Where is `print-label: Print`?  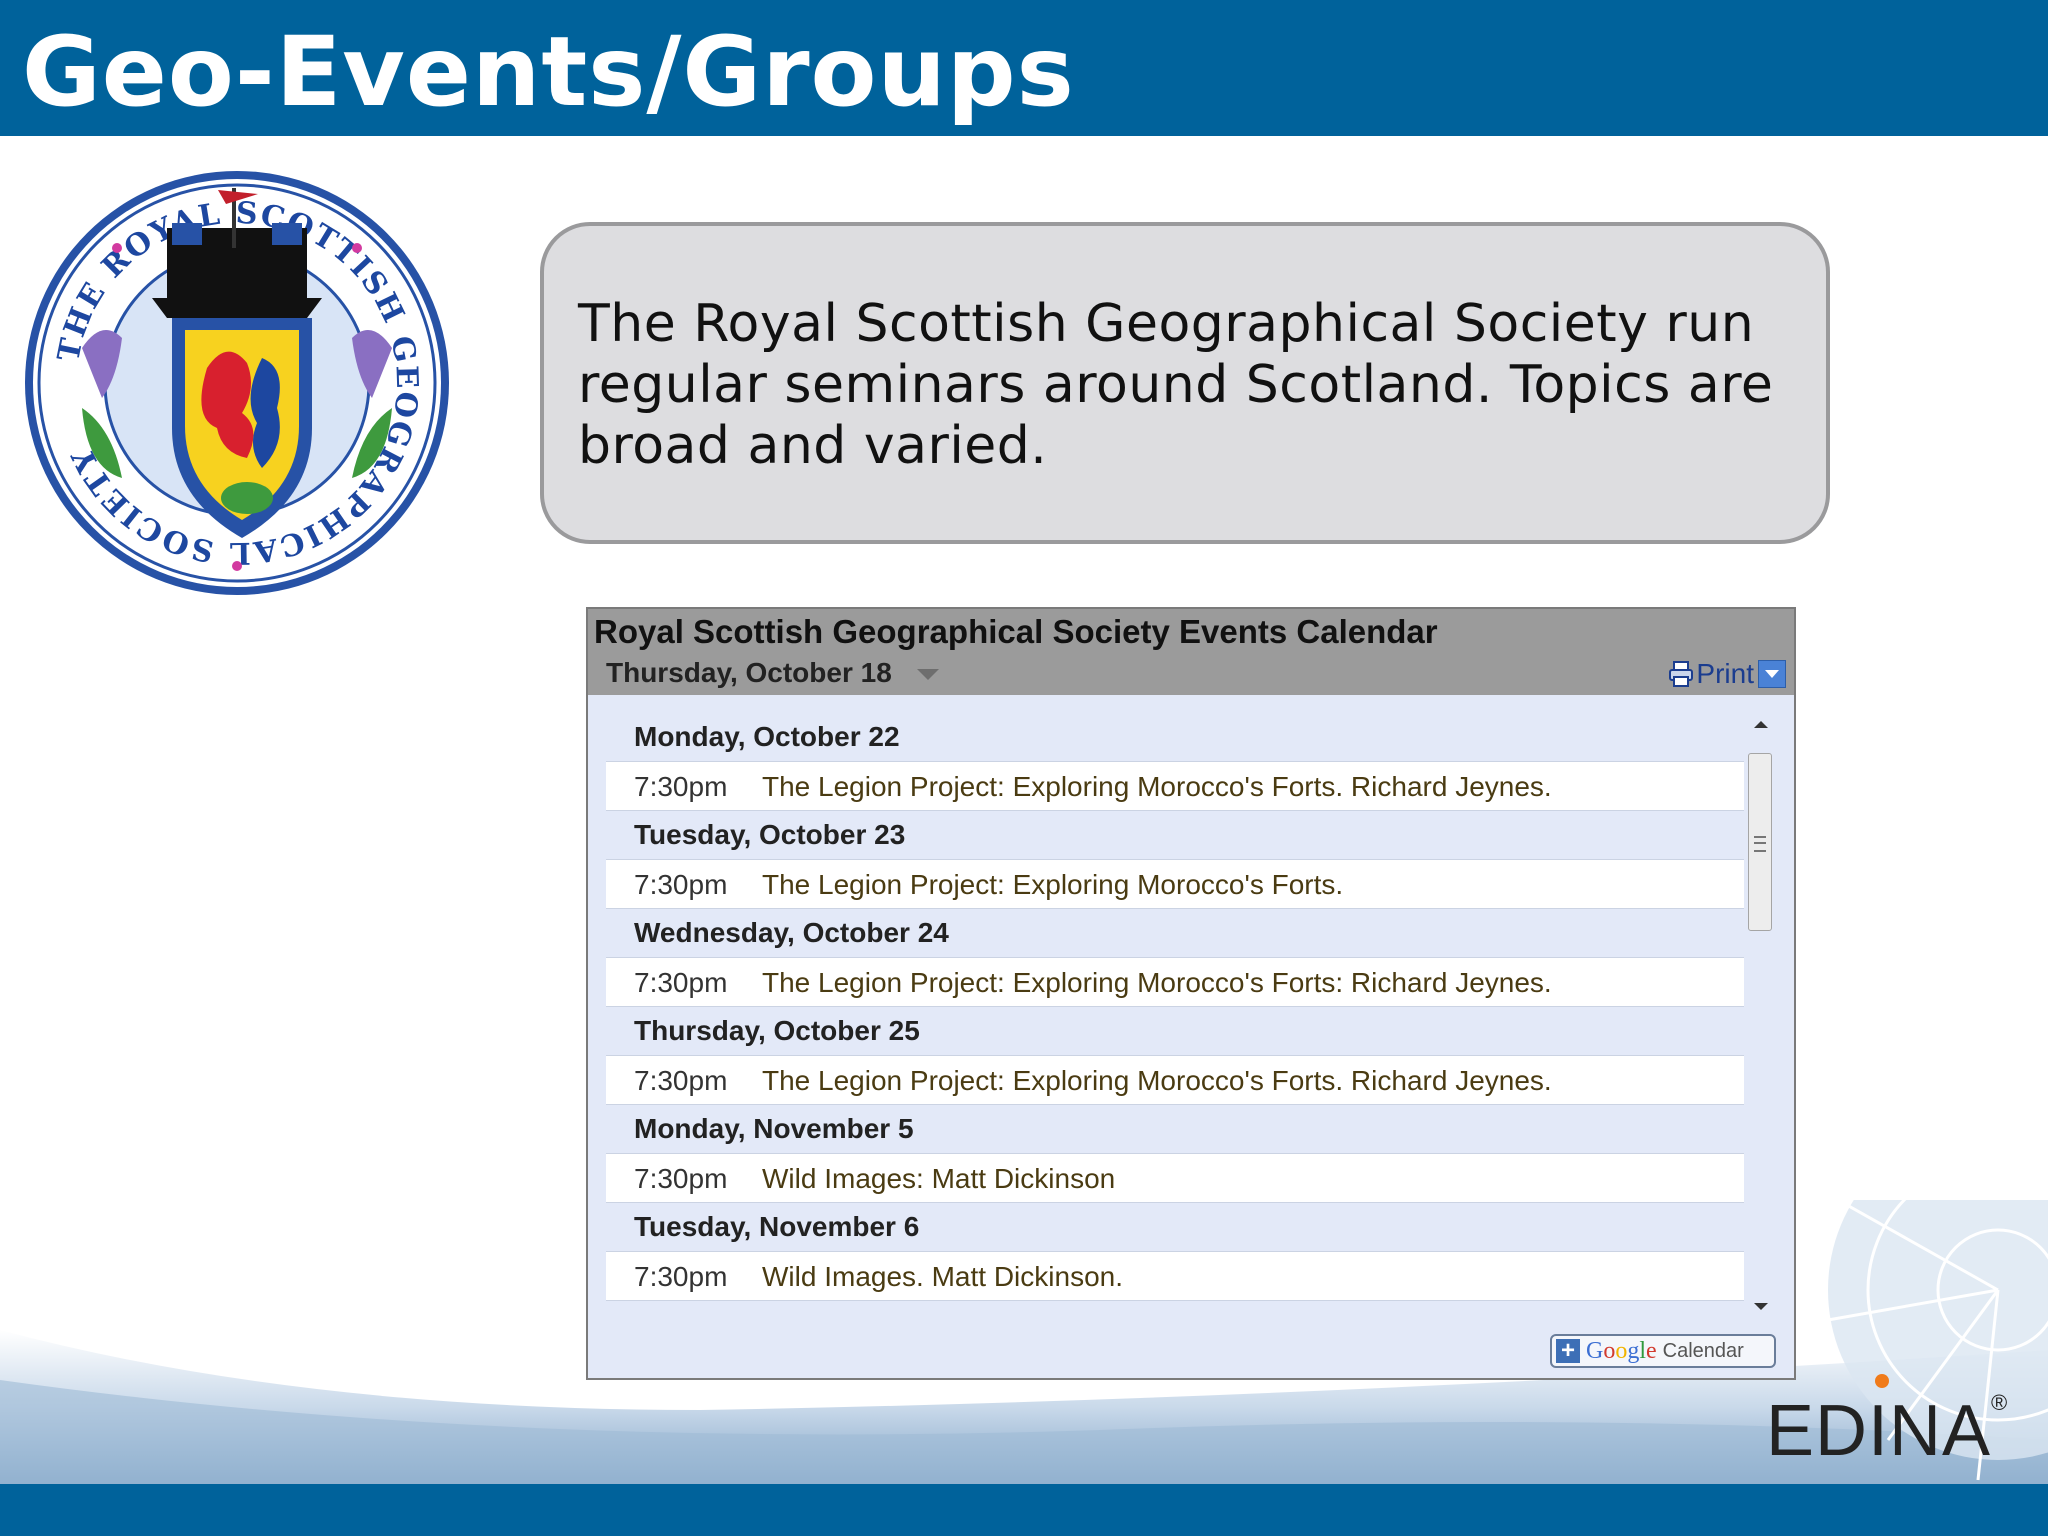 print-label: Print is located at coordinates (1725, 673).